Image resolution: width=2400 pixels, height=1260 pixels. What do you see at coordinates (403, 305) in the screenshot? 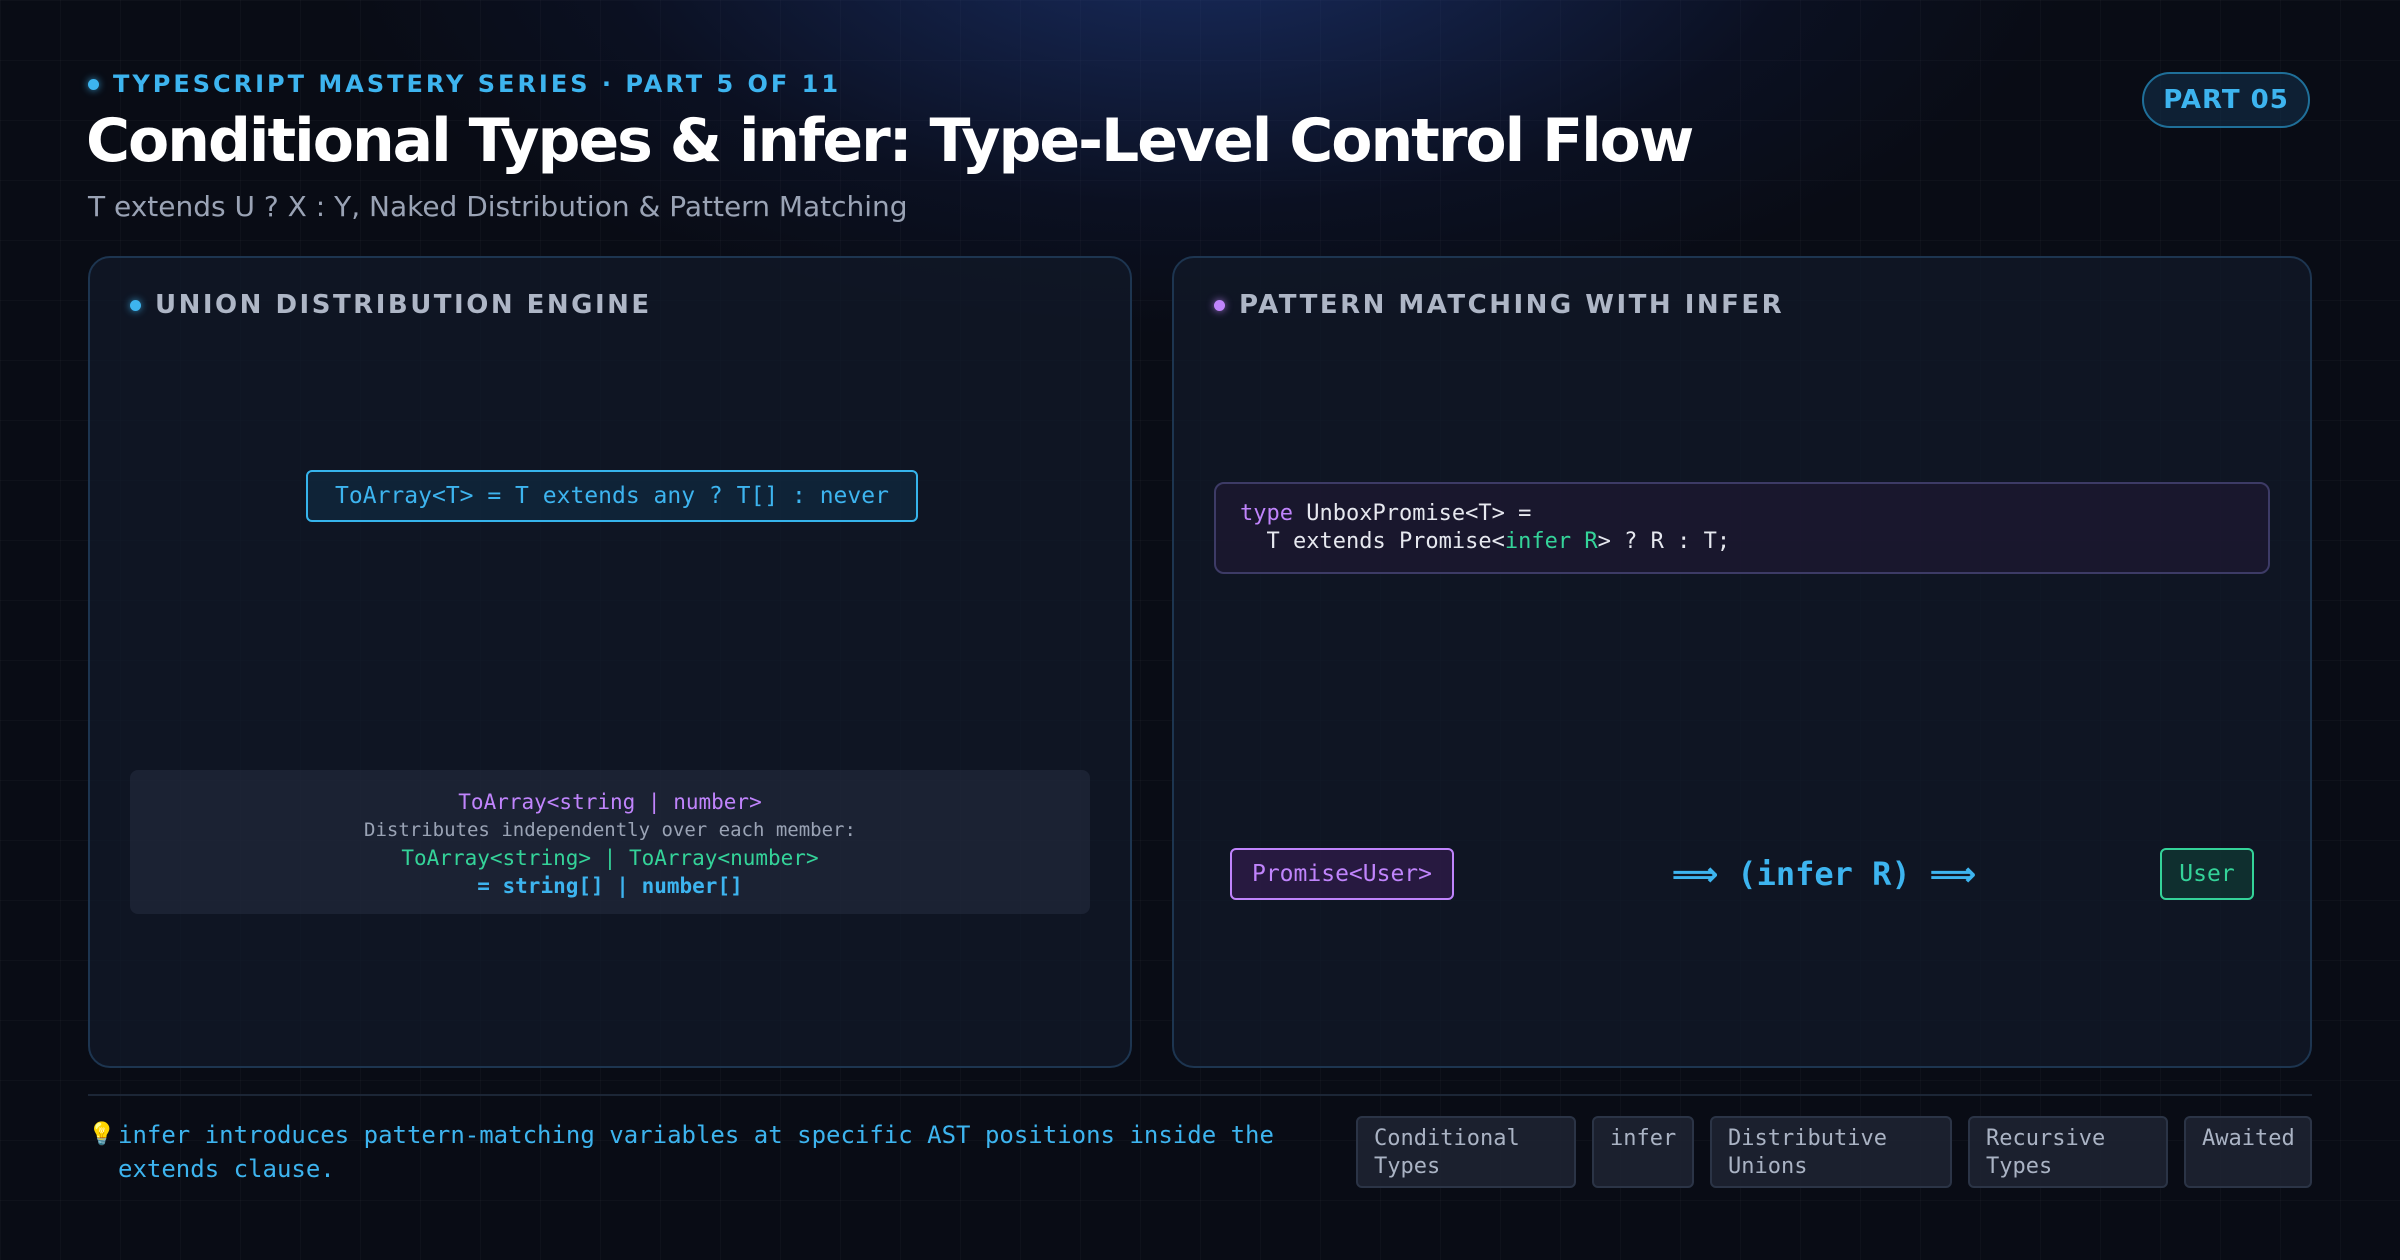
I see `panel-title-text: UNION DISTRIBUTION ENGINE` at bounding box center [403, 305].